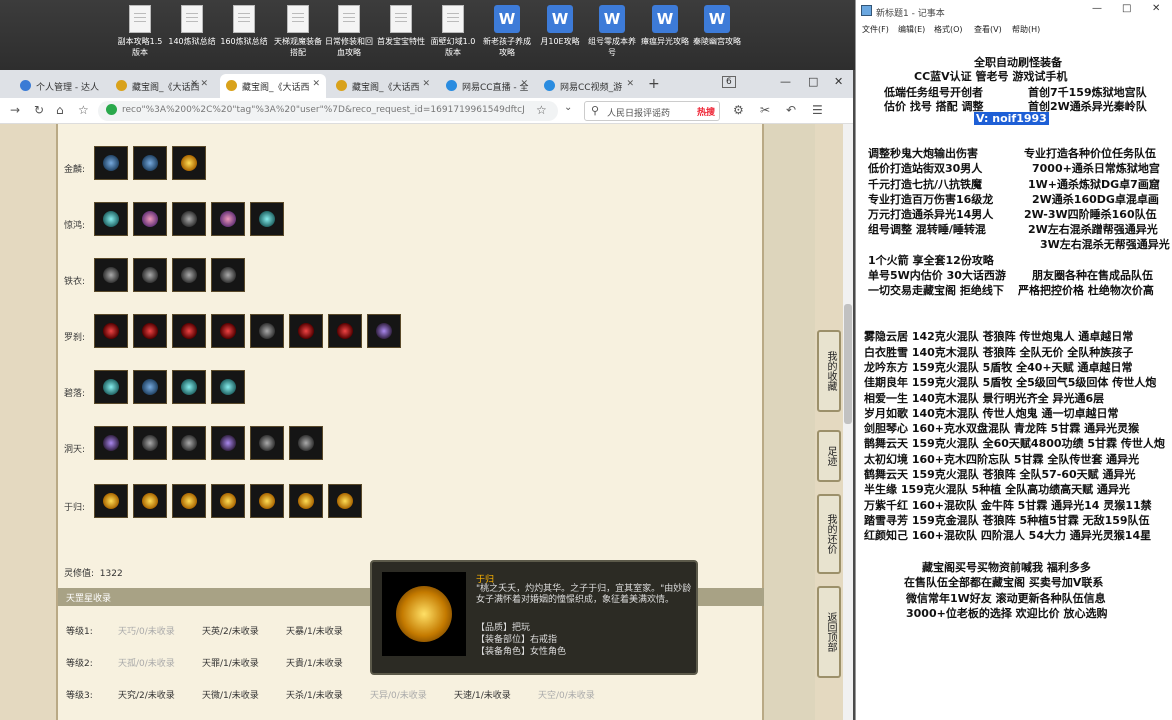 The width and height of the screenshot is (1172, 720). I want to click on browser-tab-2: 藏宝阁_《大话西 ✕, so click(162, 86).